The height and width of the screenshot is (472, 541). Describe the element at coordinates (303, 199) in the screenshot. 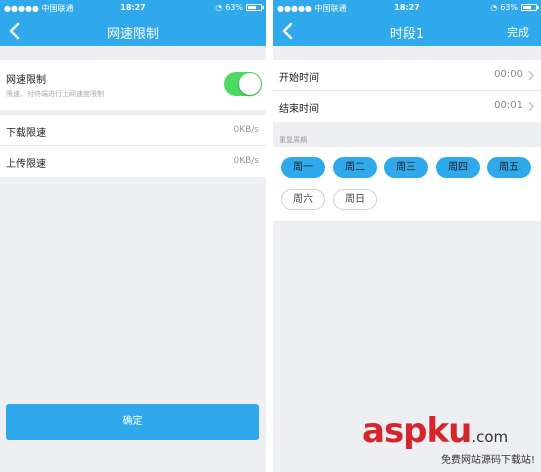

I see `day-chip: 周六` at that location.